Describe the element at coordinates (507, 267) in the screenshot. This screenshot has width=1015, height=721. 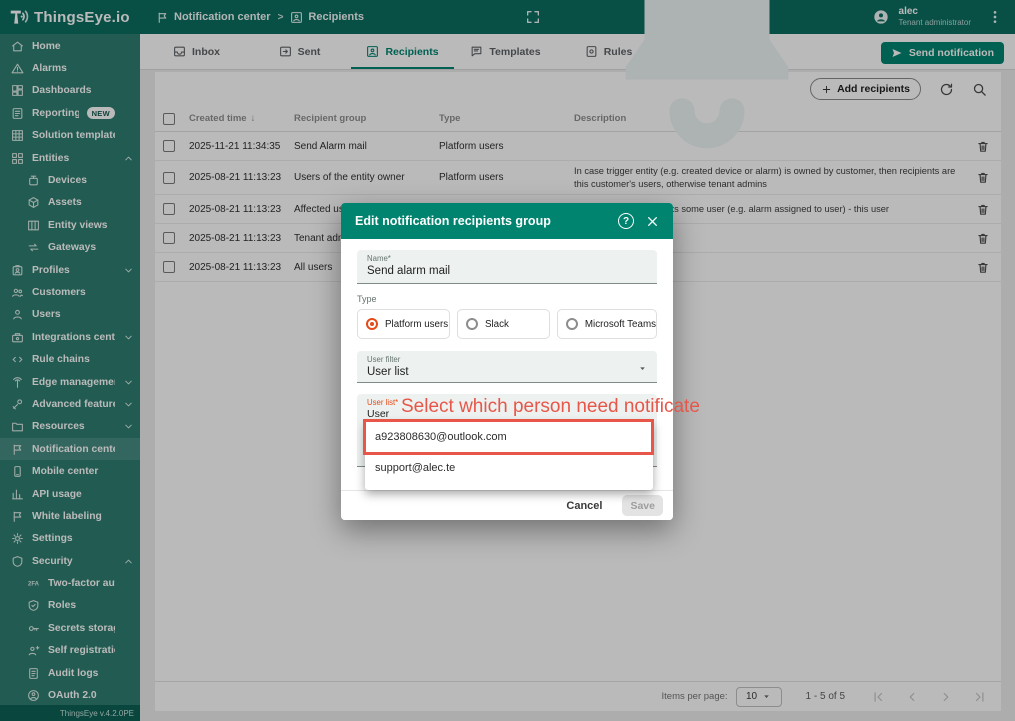
I see `name-field: Name* Send alarm mail` at that location.